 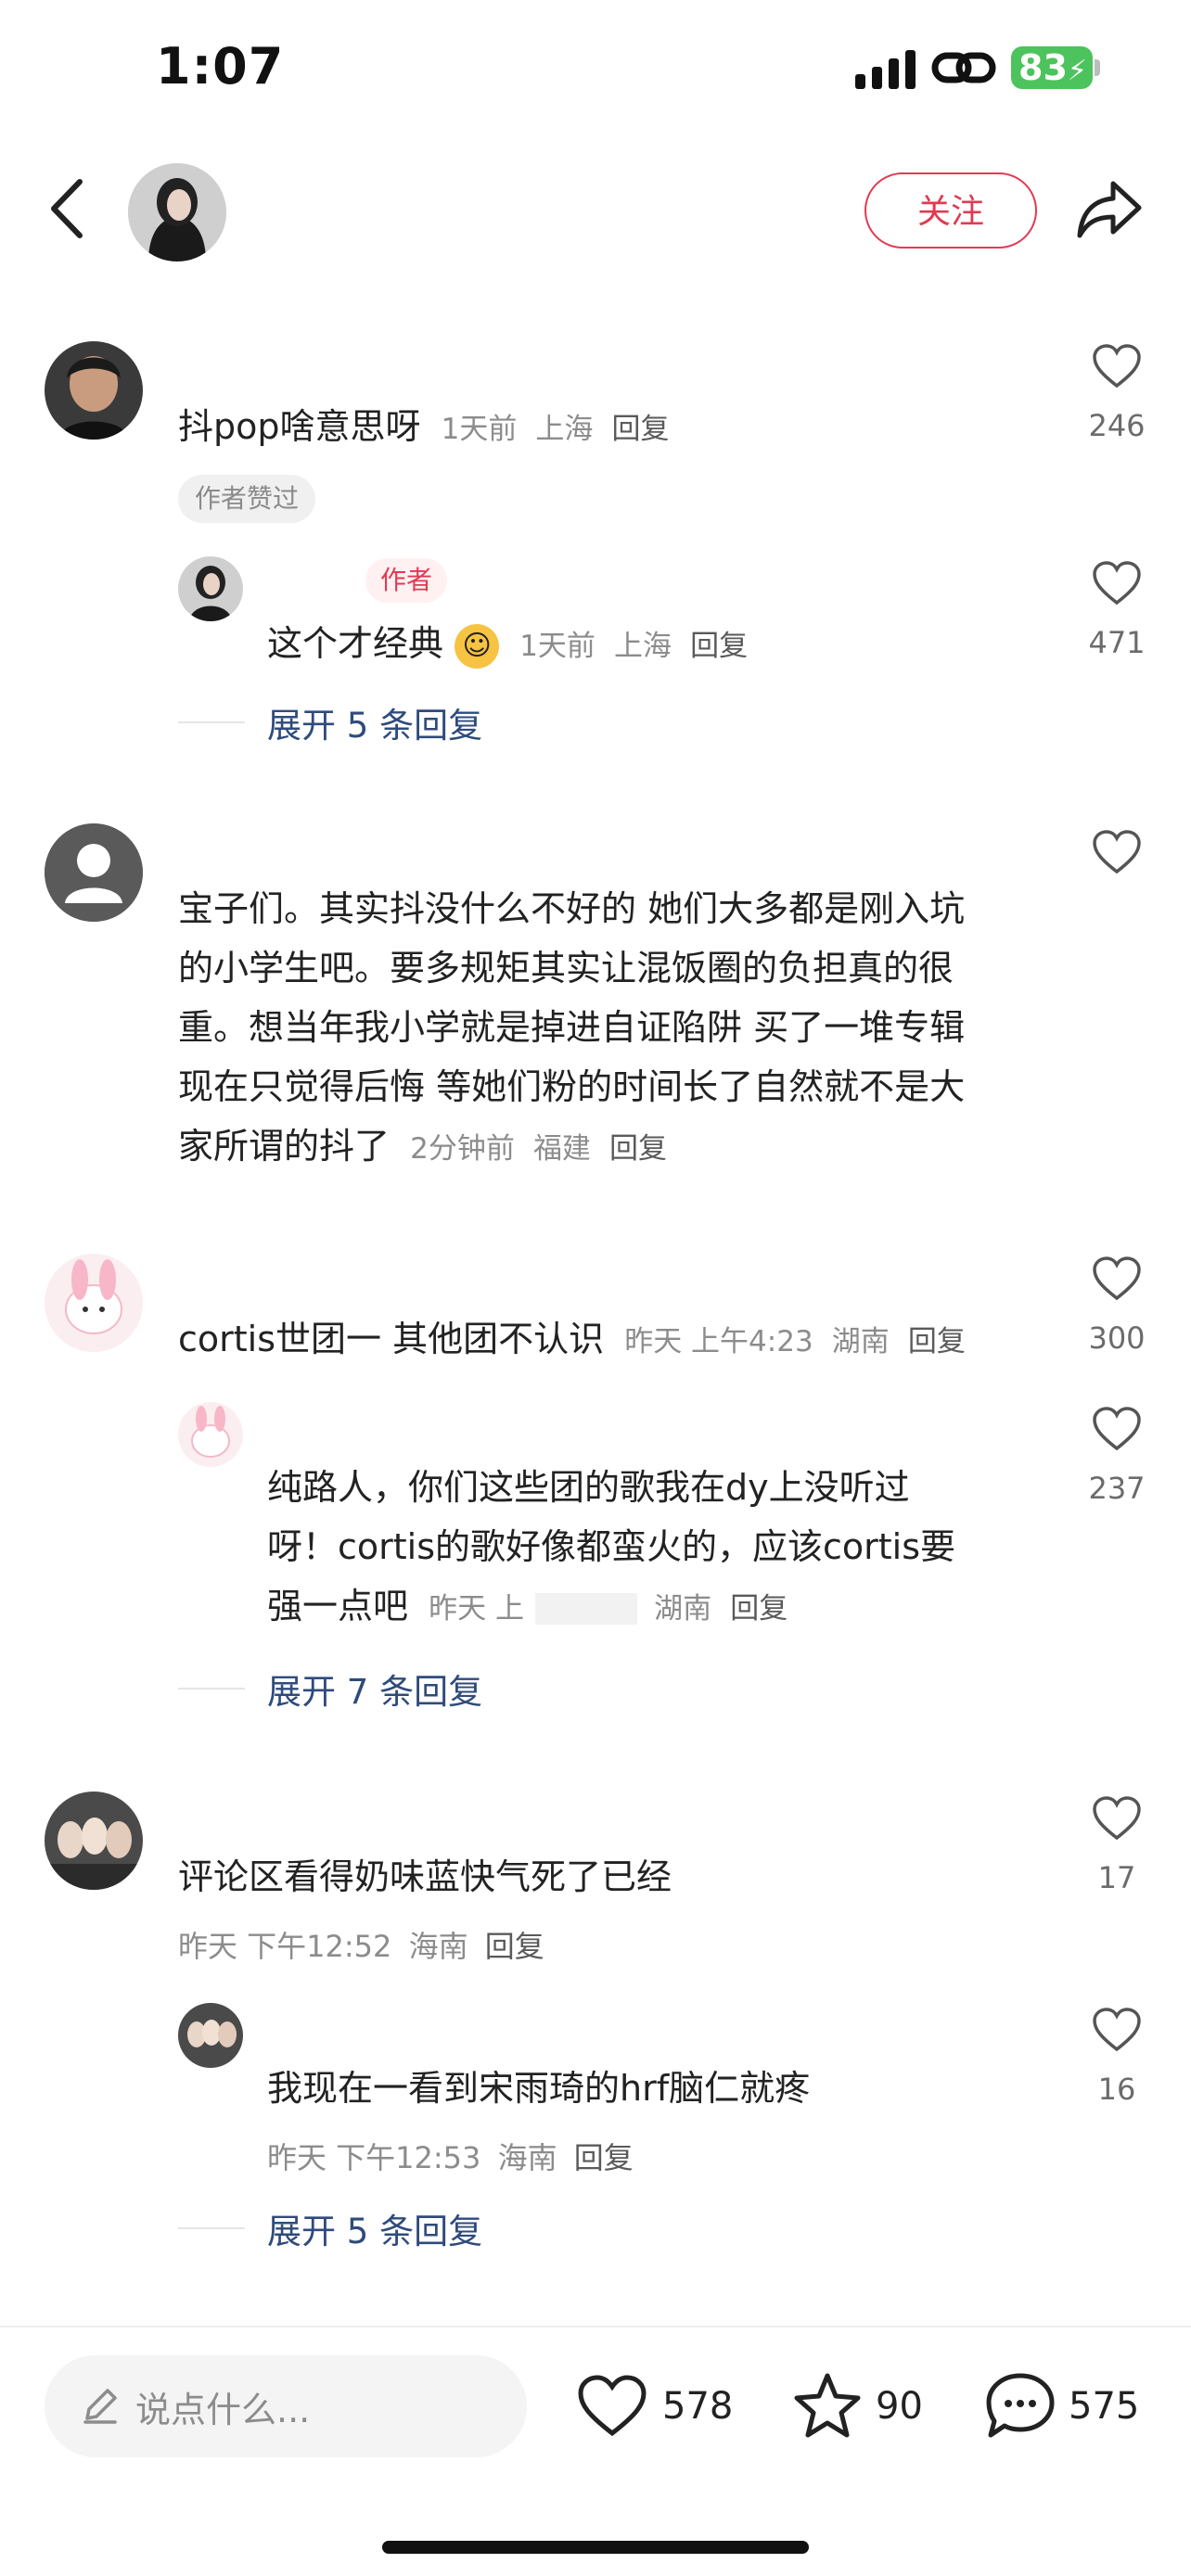 I want to click on reply-location: 海南, so click(x=527, y=2157).